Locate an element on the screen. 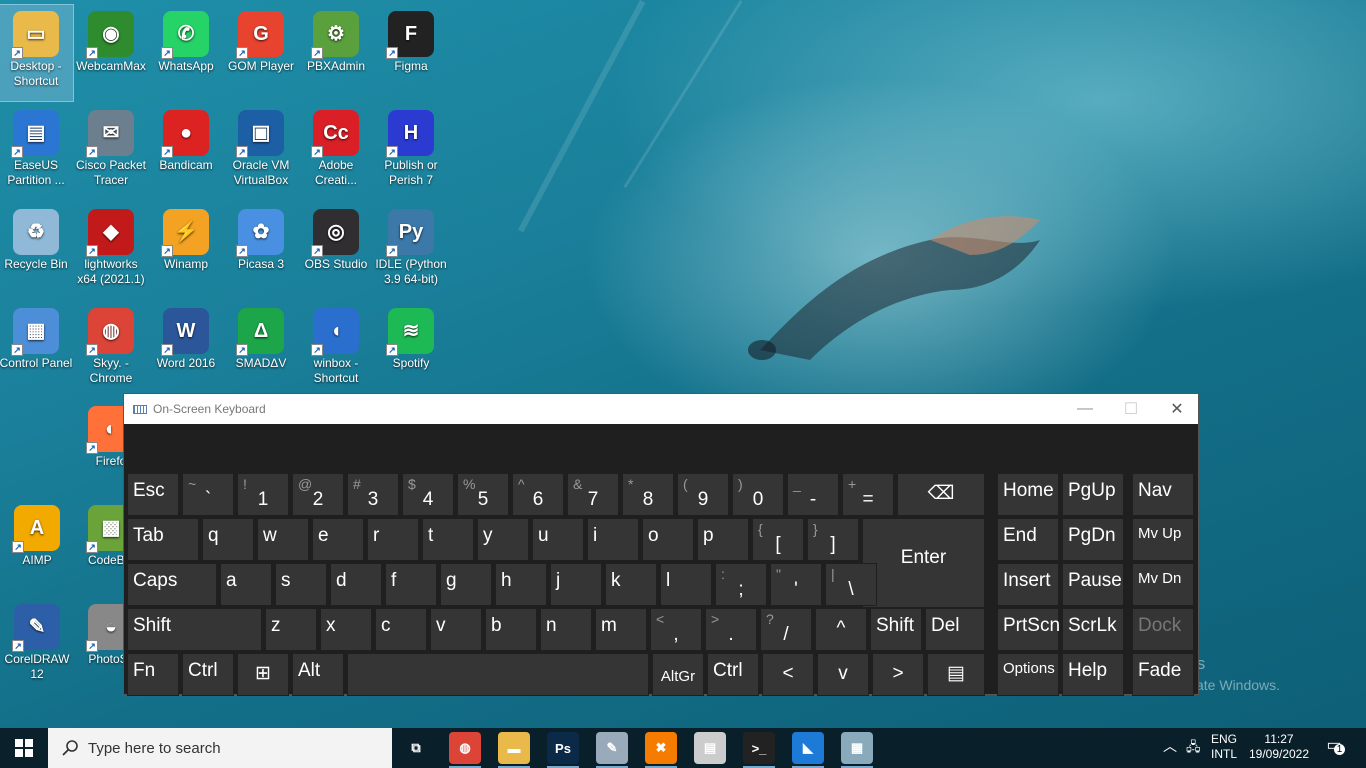 The image size is (1366, 768). desktop-icon-picasa-3: ✿ ↗ Picasa 3 is located at coordinates (261, 251).